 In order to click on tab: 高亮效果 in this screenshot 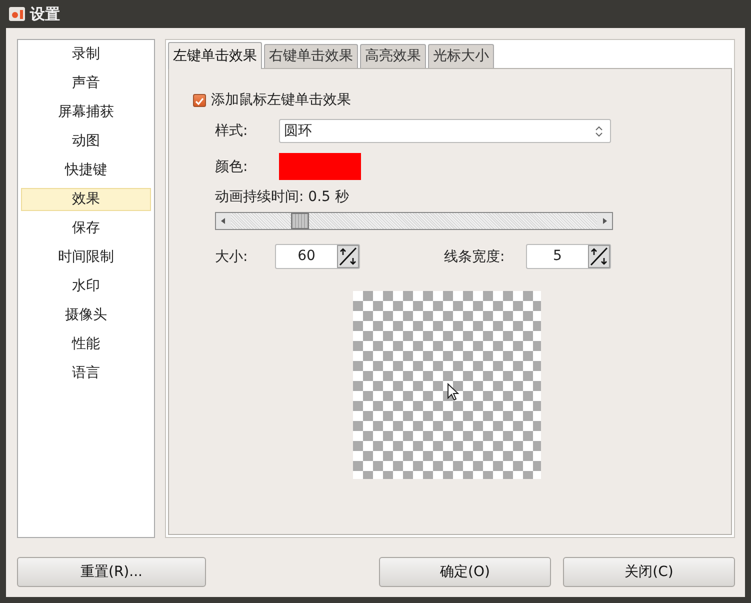, I will do `click(393, 56)`.